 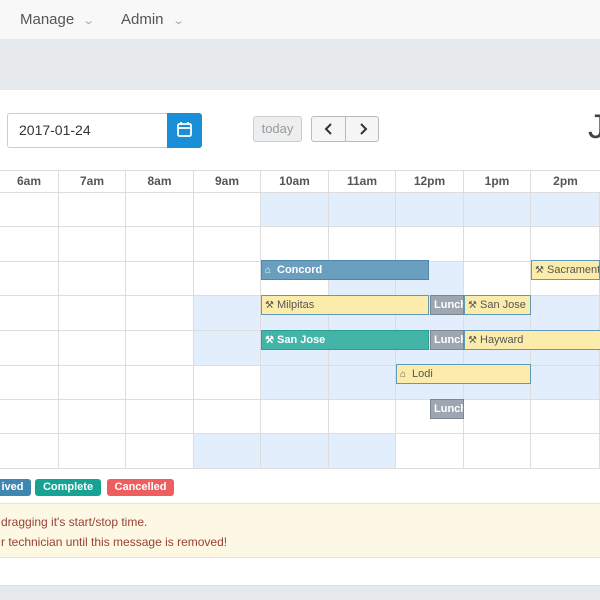 What do you see at coordinates (573, 270) in the screenshot?
I see `event-label: Sacrament` at bounding box center [573, 270].